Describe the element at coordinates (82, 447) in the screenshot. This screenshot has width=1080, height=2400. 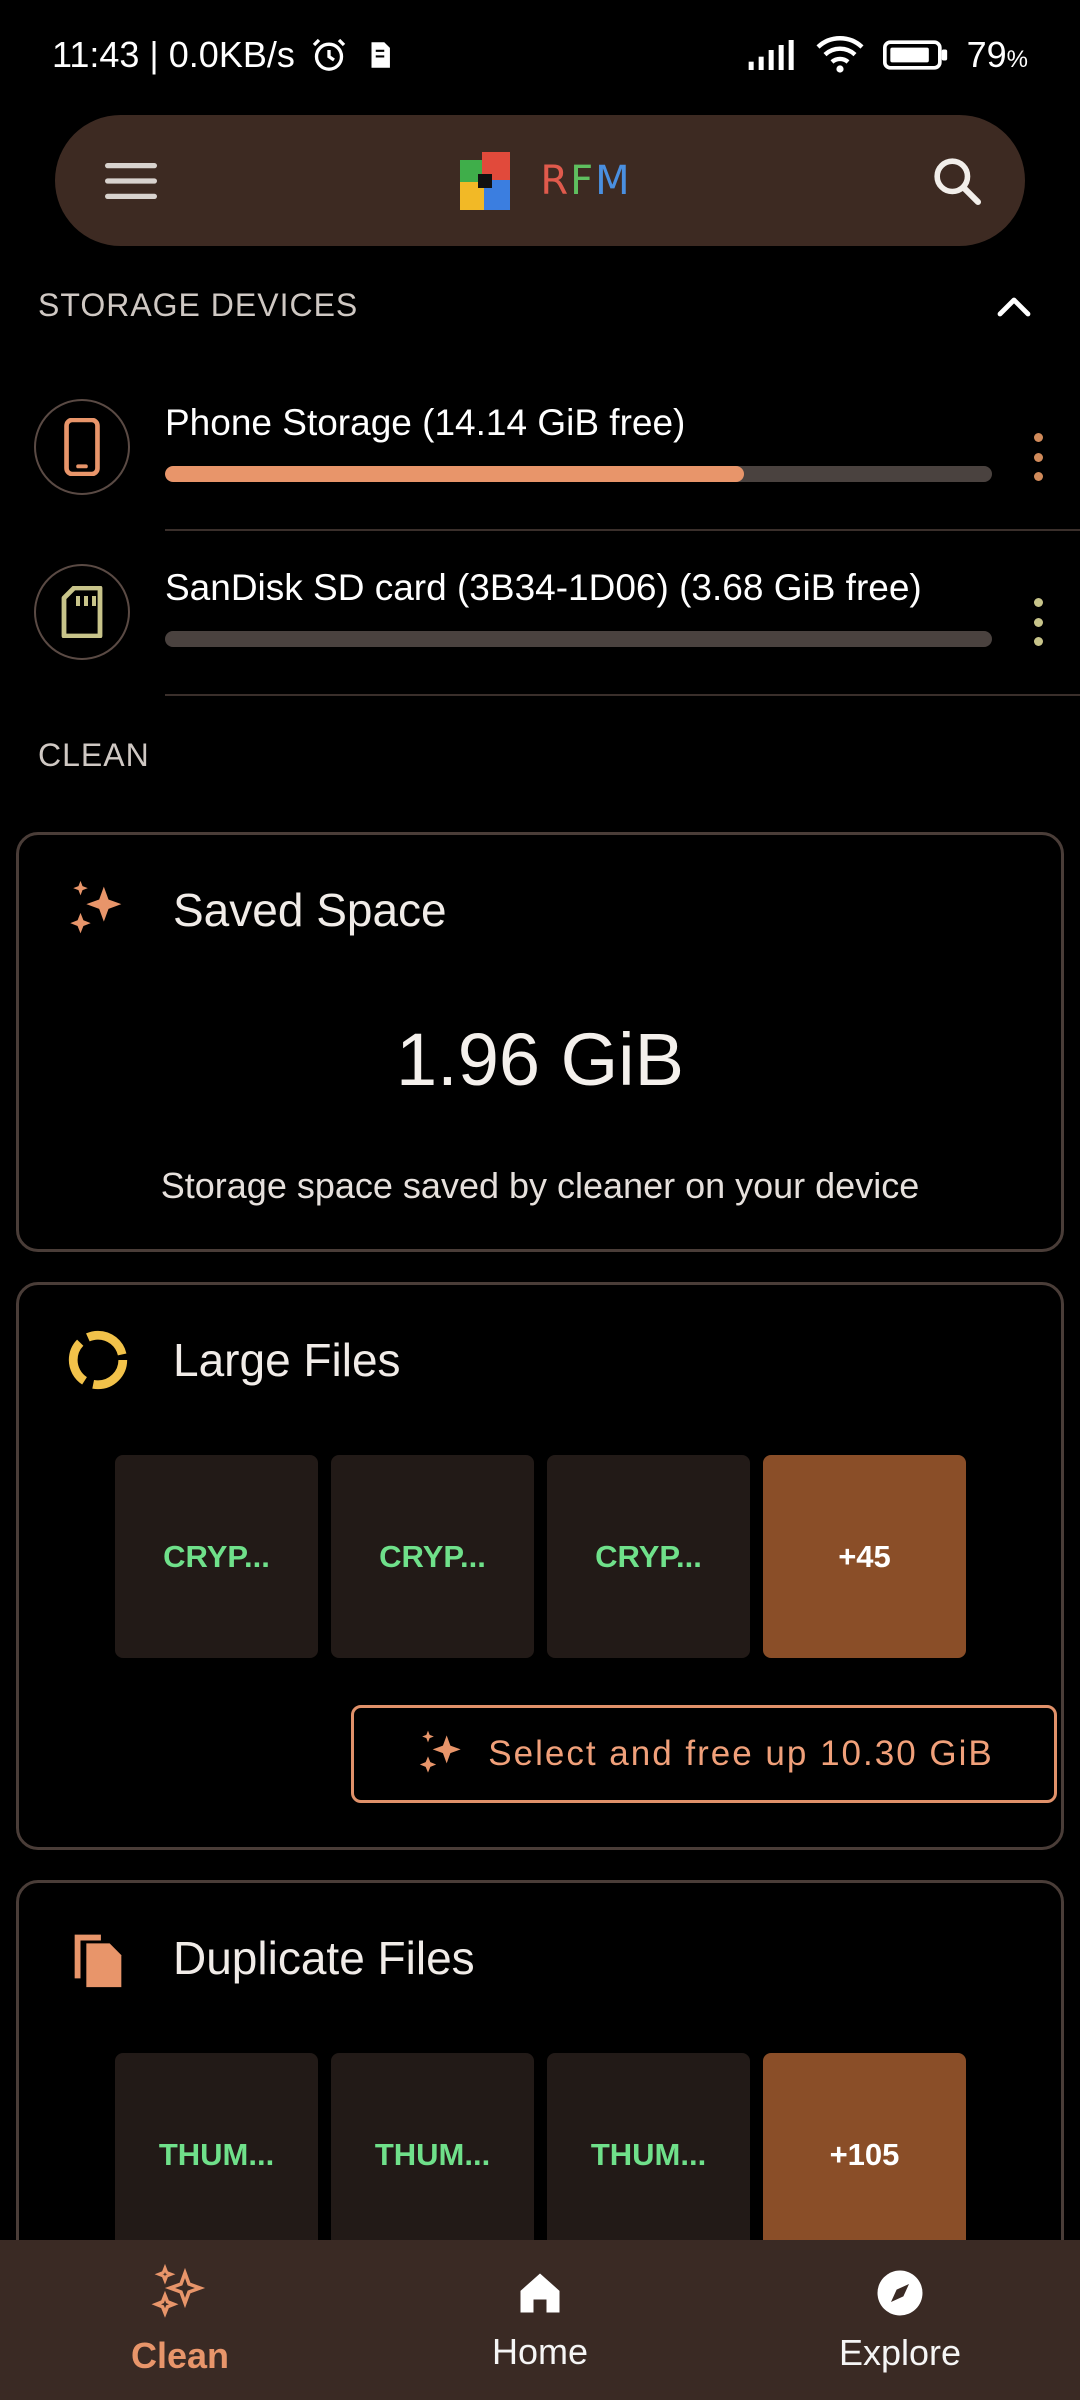
I see `phone-icon` at that location.